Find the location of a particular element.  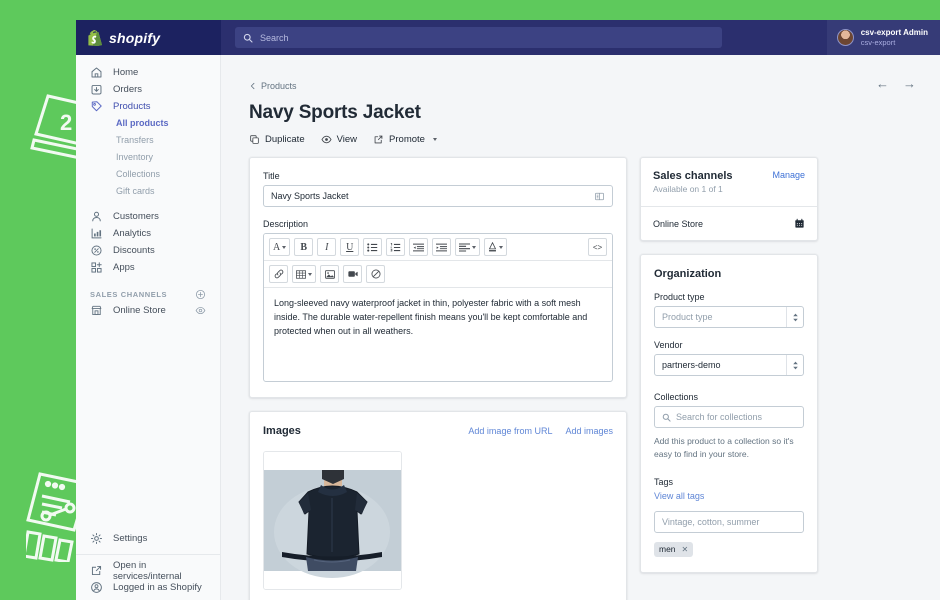

close-icon: ✕ is located at coordinates (685, 549).